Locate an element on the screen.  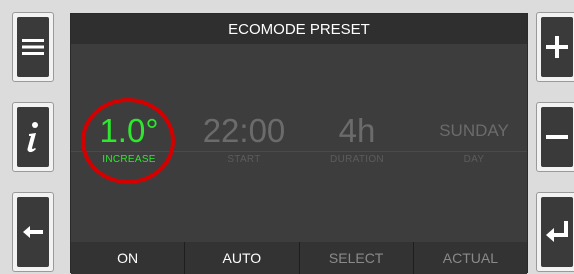
param-duration: 4h DURATION is located at coordinates (357, 139).